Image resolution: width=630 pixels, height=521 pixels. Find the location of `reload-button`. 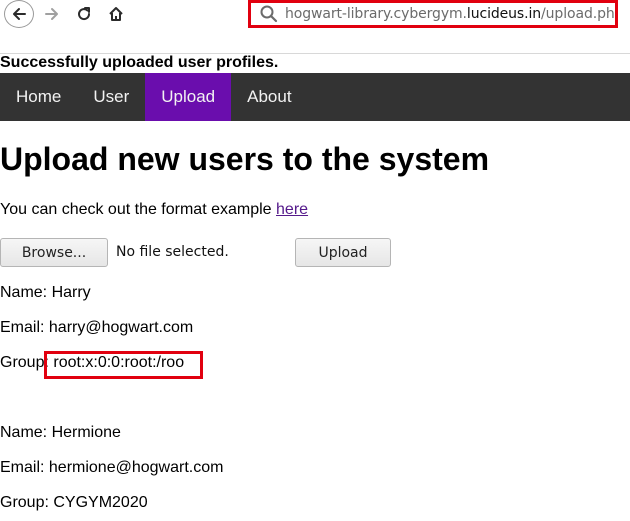

reload-button is located at coordinates (84, 14).